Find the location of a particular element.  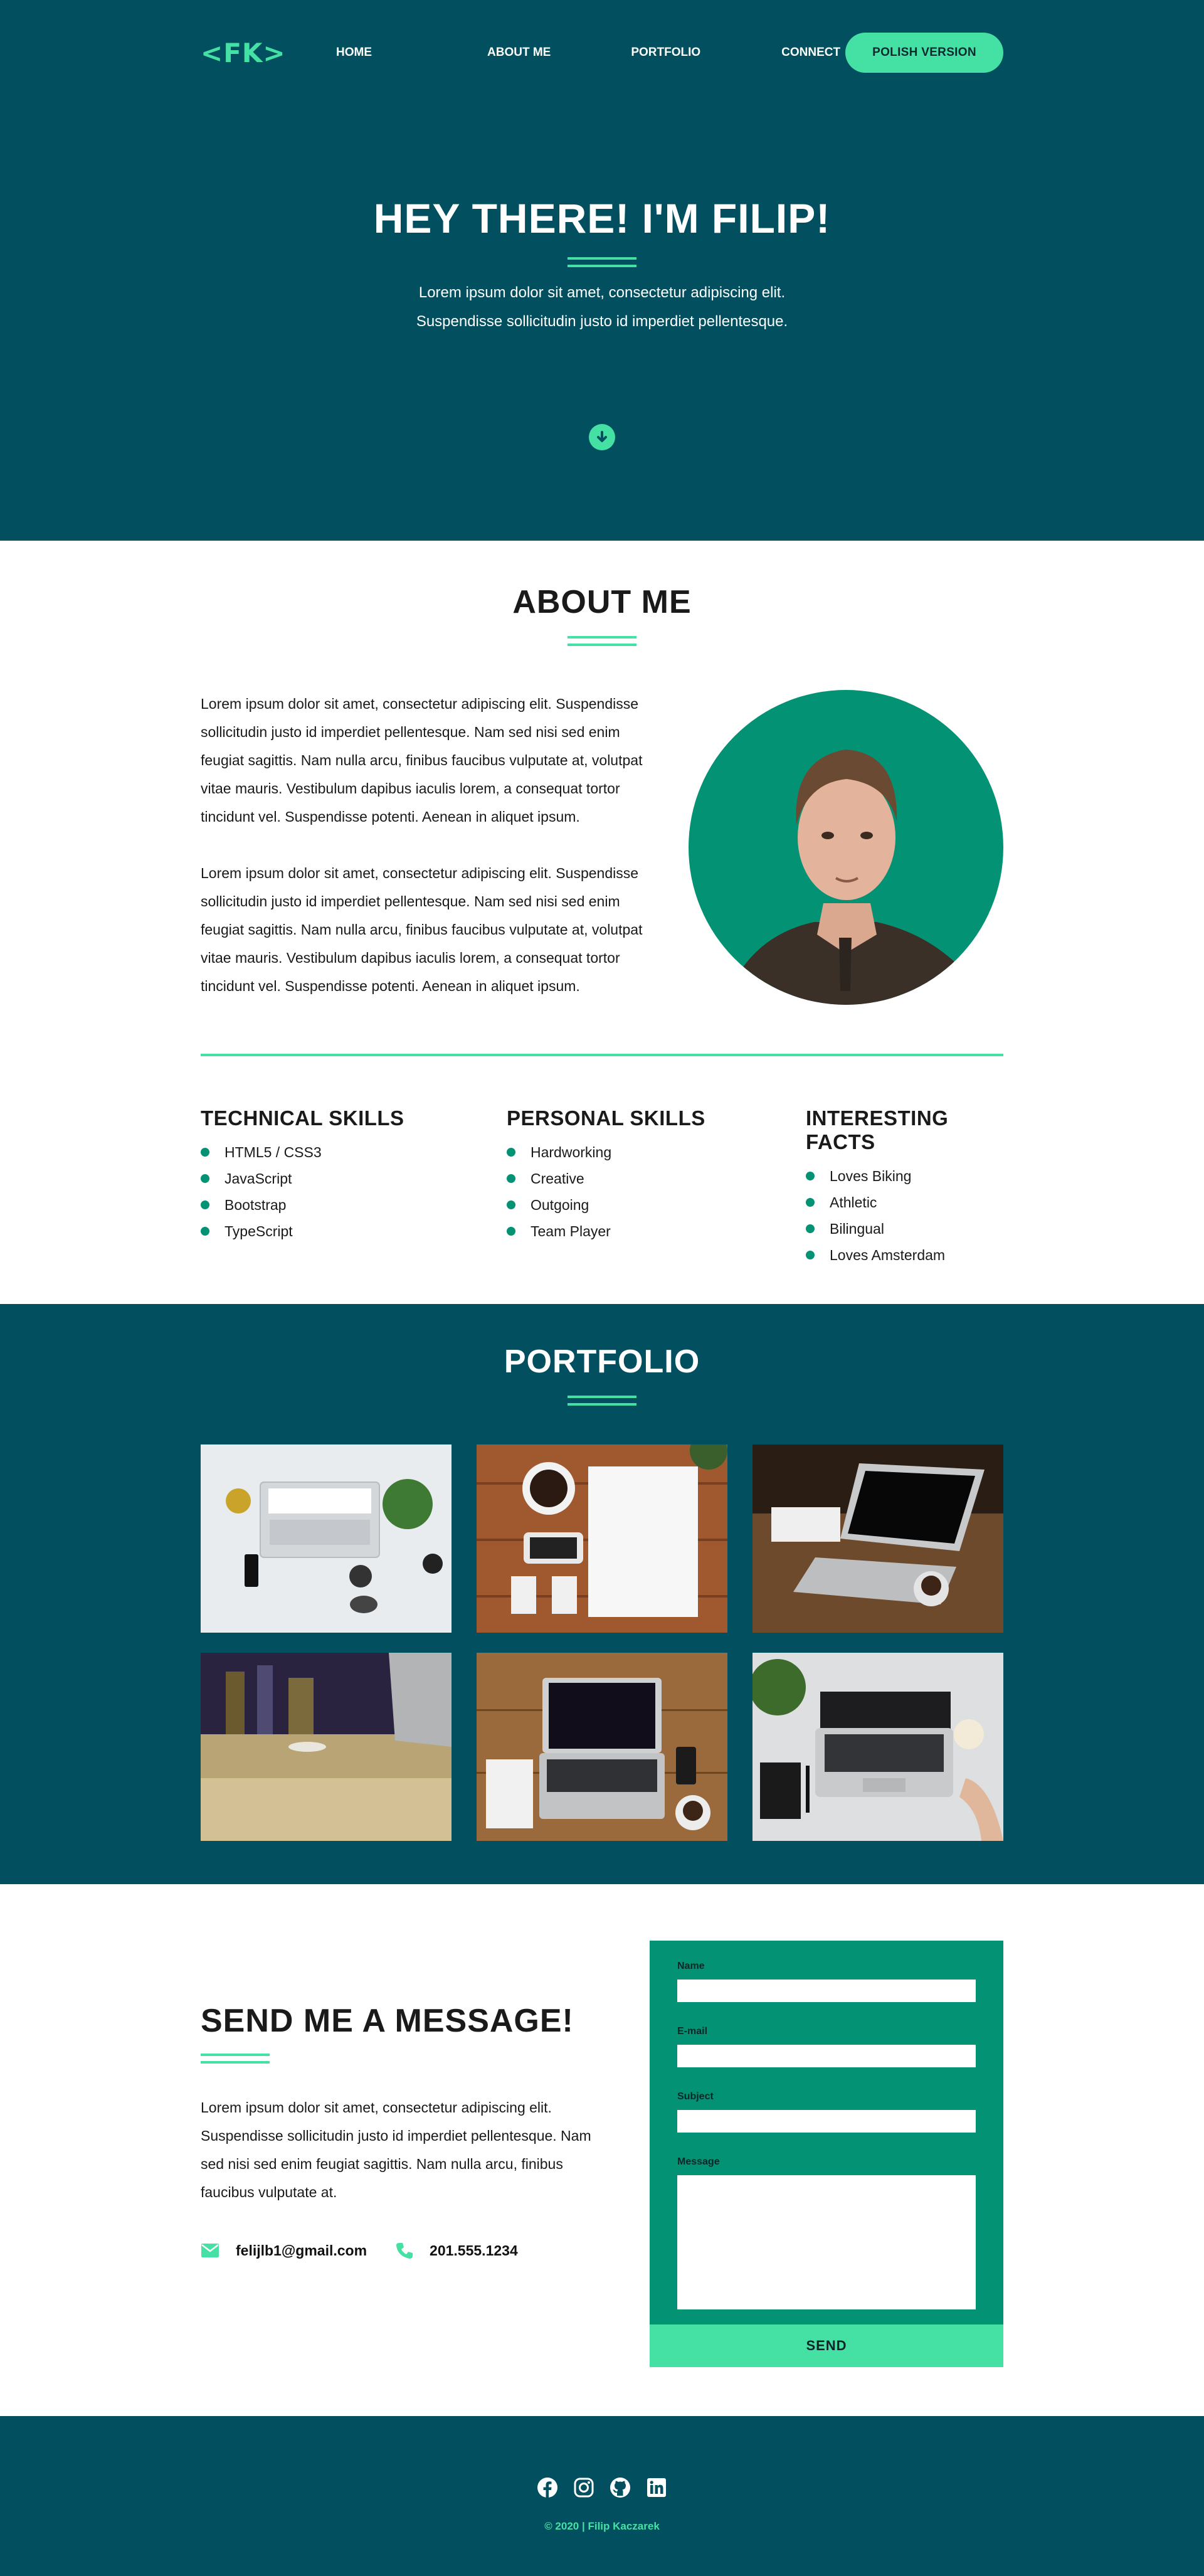

footer: © 2020 | Filip Kaczarek is located at coordinates (602, 2496).